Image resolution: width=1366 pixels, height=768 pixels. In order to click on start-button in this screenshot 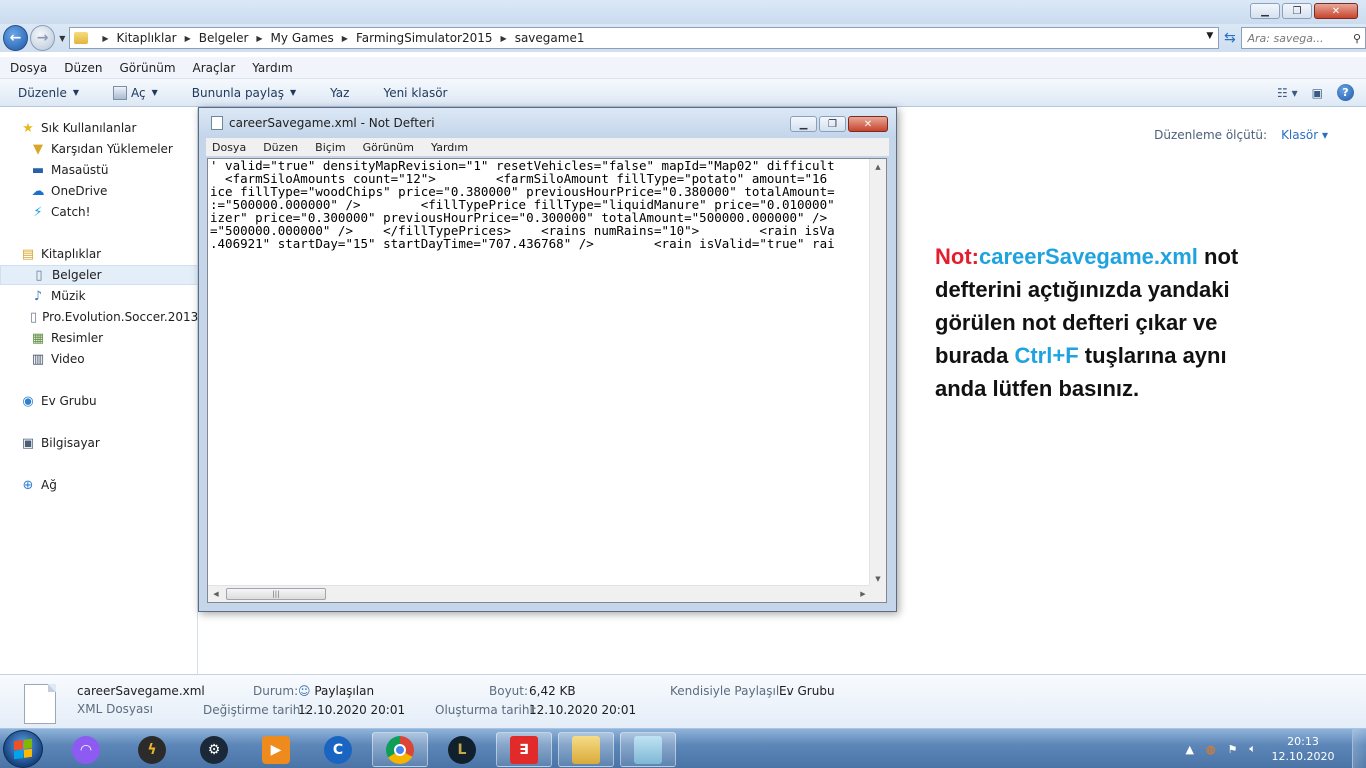, I will do `click(23, 749)`.